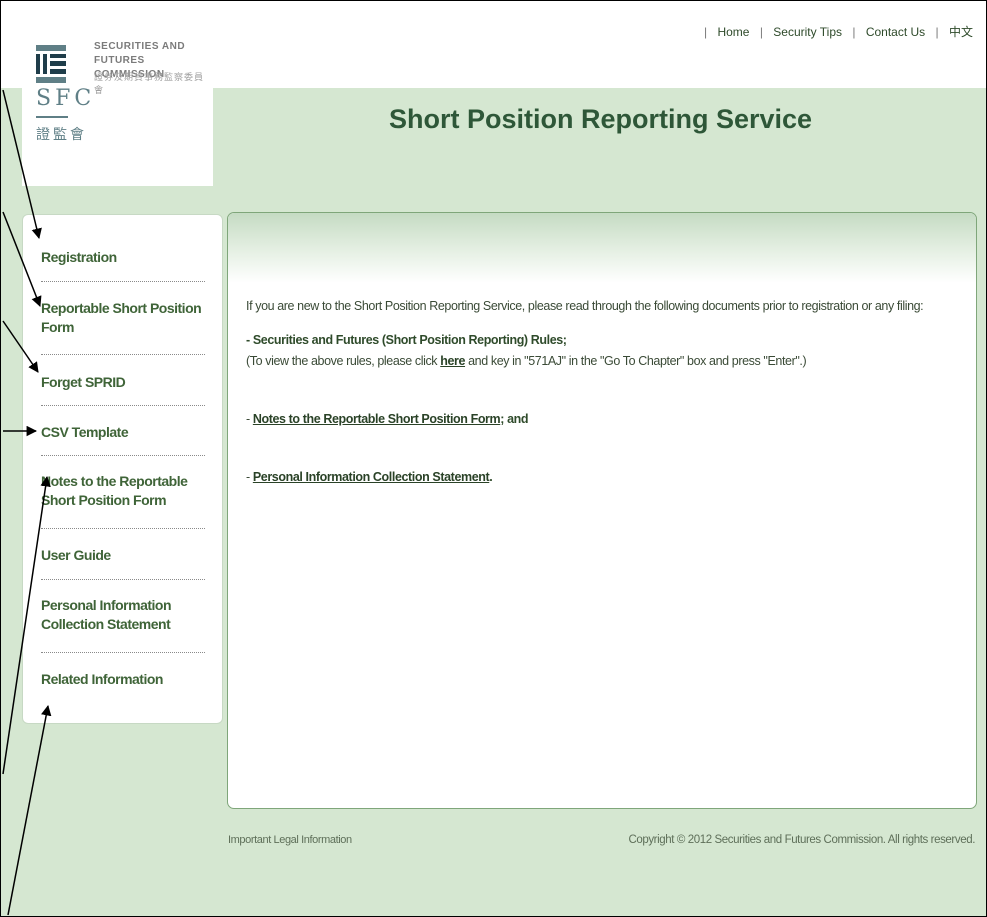 The height and width of the screenshot is (917, 987). What do you see at coordinates (600, 119) in the screenshot?
I see `page-title: Short Position Reporting Service` at bounding box center [600, 119].